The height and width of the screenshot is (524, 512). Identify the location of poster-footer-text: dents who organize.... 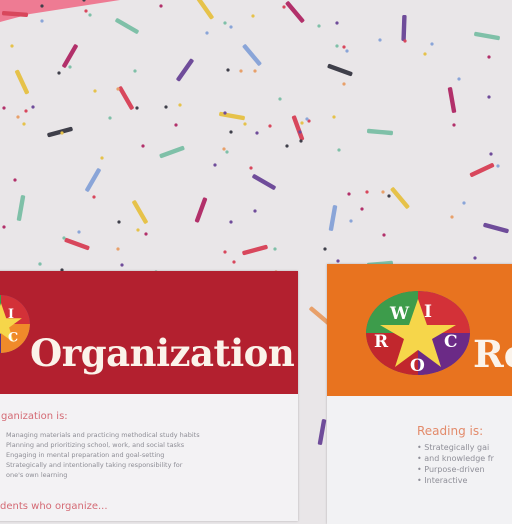
(54, 506).